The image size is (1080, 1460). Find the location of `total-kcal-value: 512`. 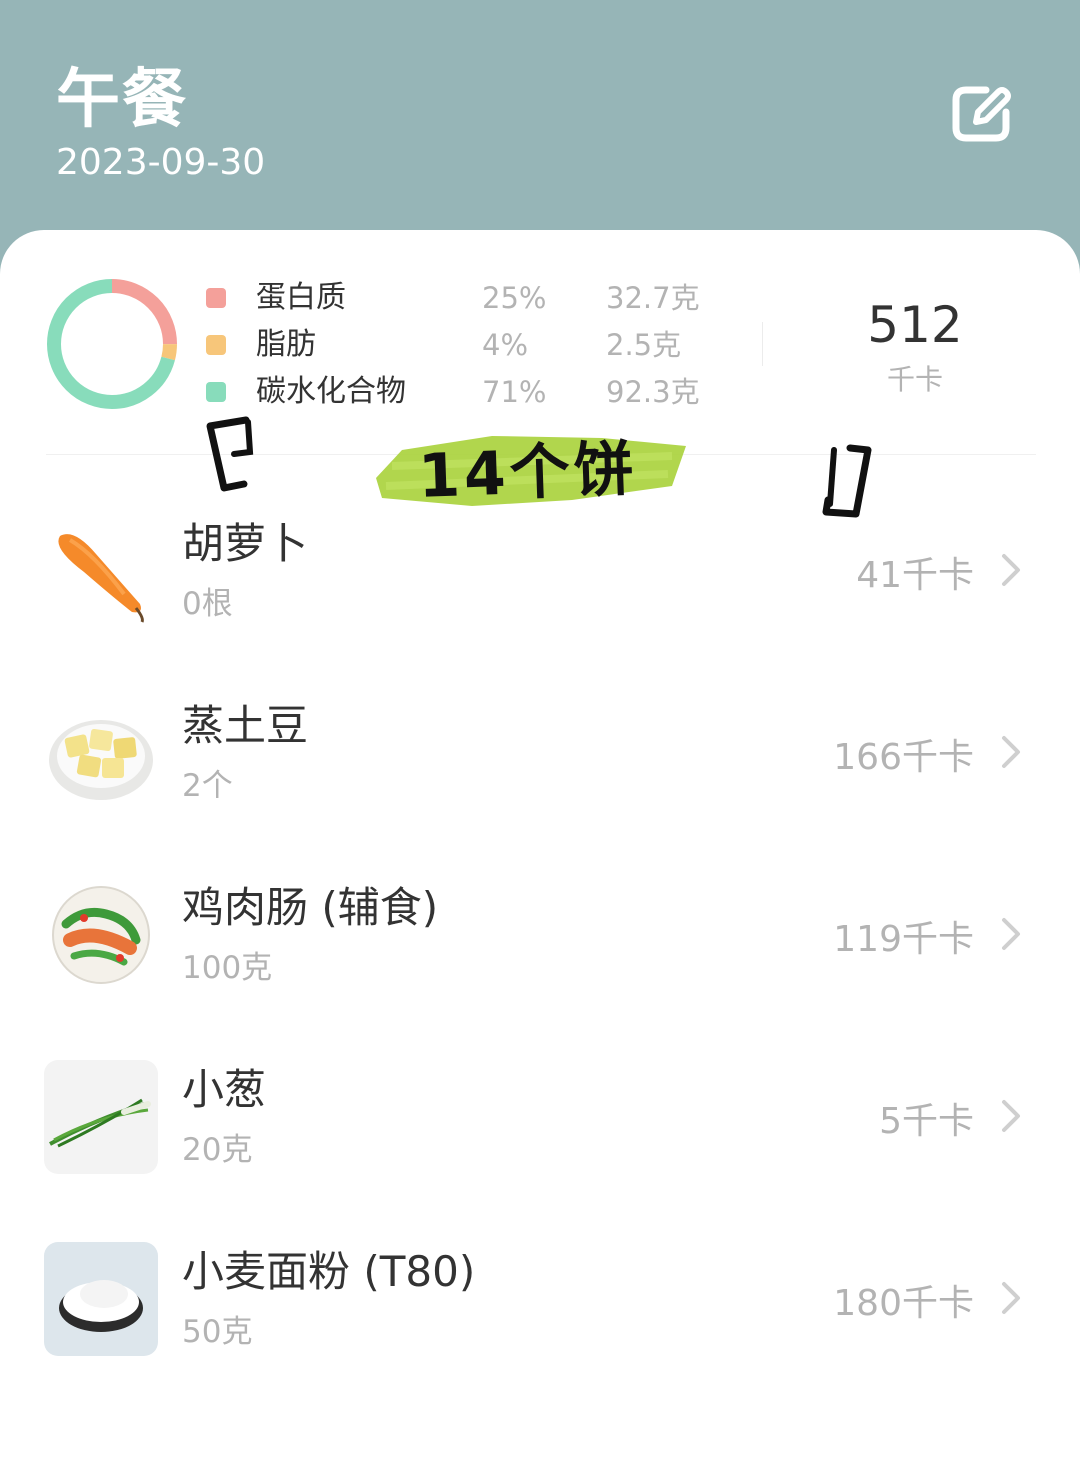

total-kcal-value: 512 is located at coordinates (915, 325).